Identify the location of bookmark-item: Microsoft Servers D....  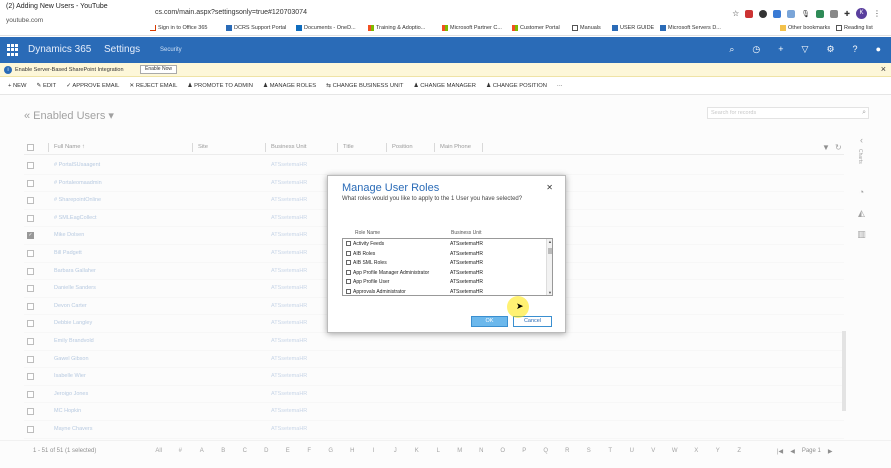
(690, 28).